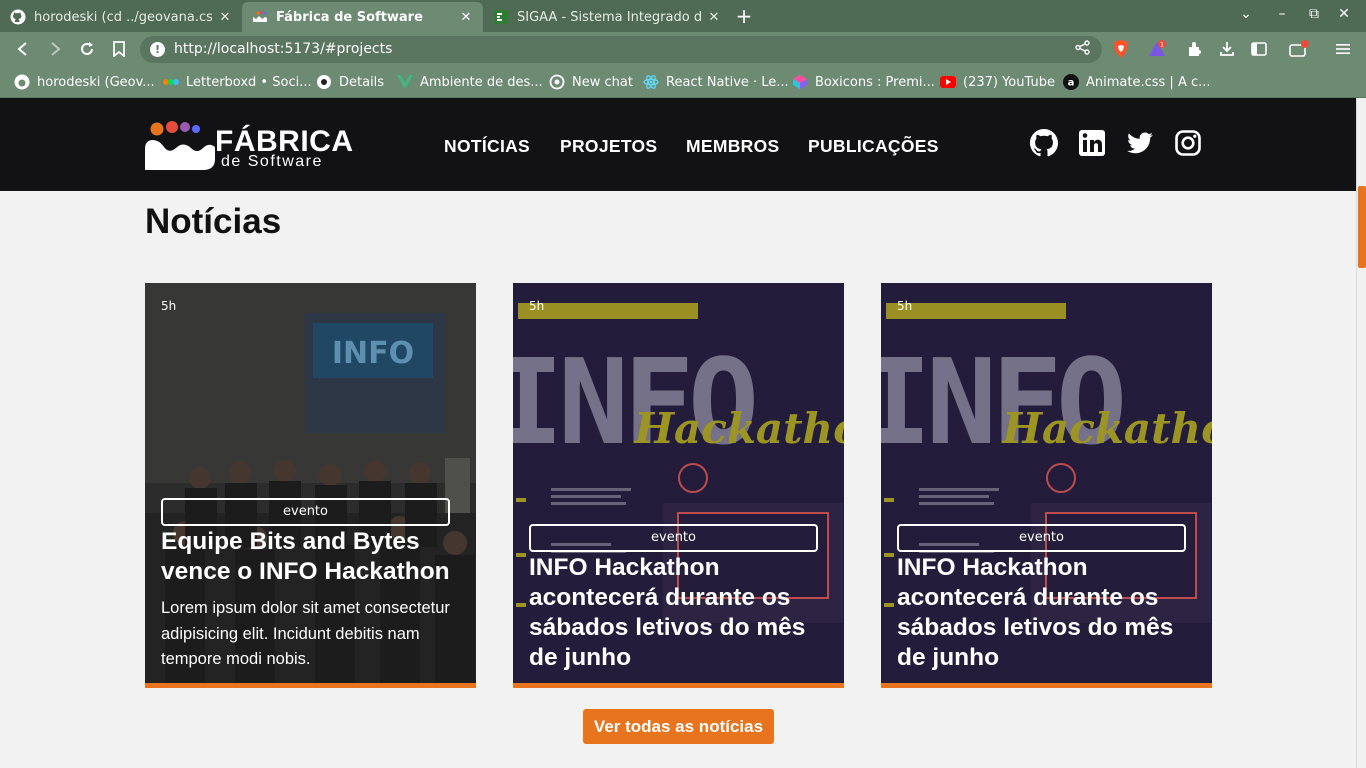 This screenshot has width=1366, height=768. Describe the element at coordinates (119, 49) in the screenshot. I see `bookmark-icon` at that location.